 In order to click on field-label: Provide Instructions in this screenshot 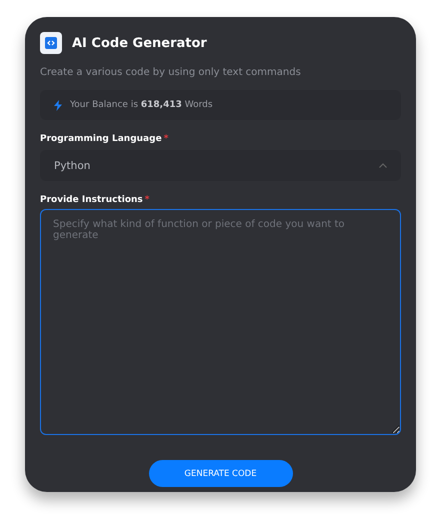, I will do `click(91, 200)`.